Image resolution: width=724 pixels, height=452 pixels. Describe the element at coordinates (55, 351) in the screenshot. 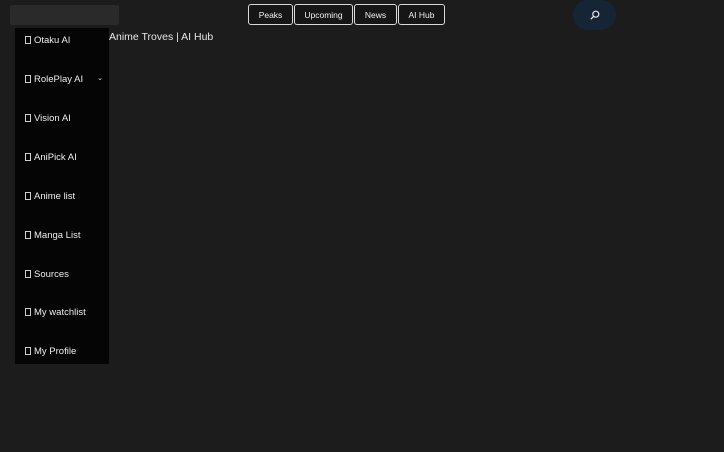

I see `sidebar-item-label: My Profile` at that location.